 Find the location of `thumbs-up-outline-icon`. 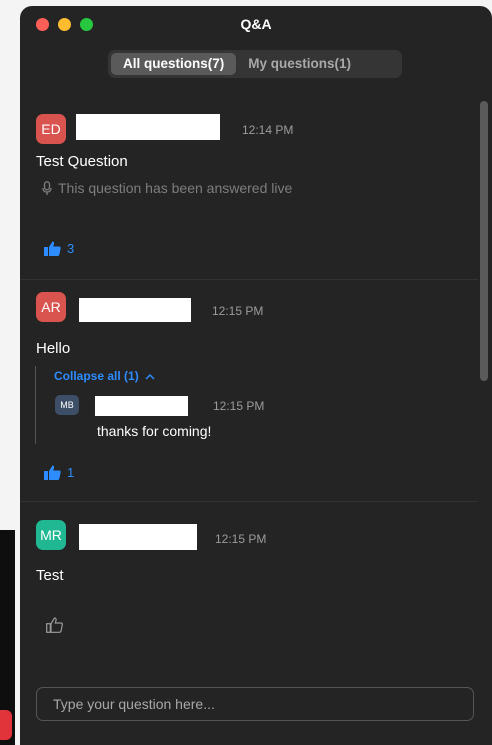

thumbs-up-outline-icon is located at coordinates (54, 625).